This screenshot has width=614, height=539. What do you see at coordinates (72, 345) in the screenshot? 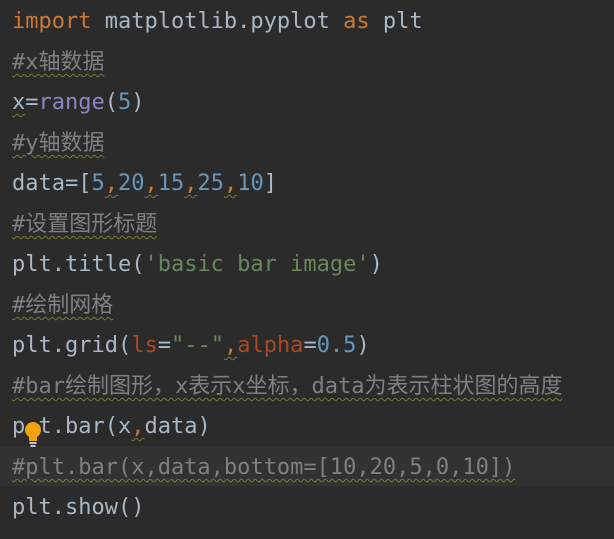
I see `call-plt-grid: plt.grid(` at bounding box center [72, 345].